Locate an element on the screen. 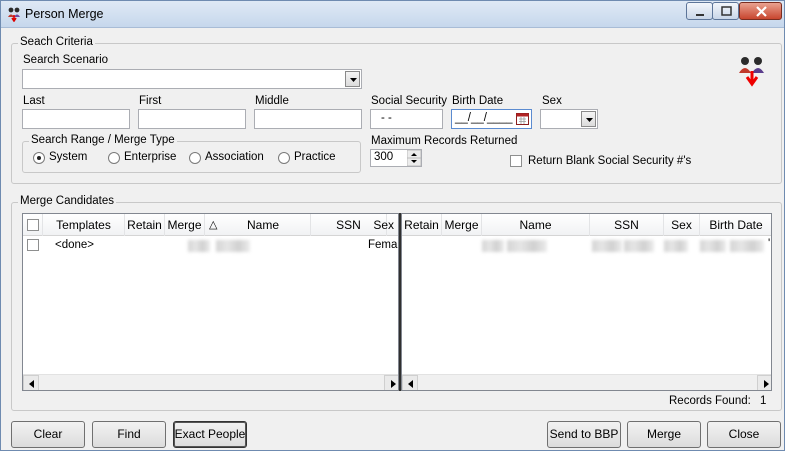  right-grid-header: Retain Merge Name SSN Sex Birth Date is located at coordinates (586, 225).